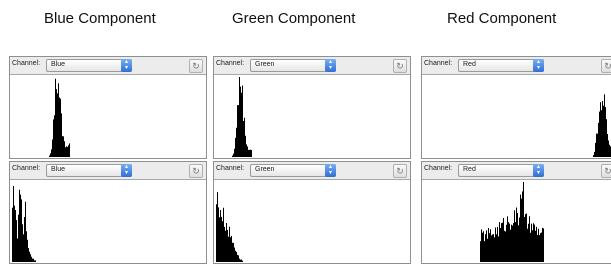 The image size is (611, 264). I want to click on red-component-heading: Red Component, so click(502, 18).